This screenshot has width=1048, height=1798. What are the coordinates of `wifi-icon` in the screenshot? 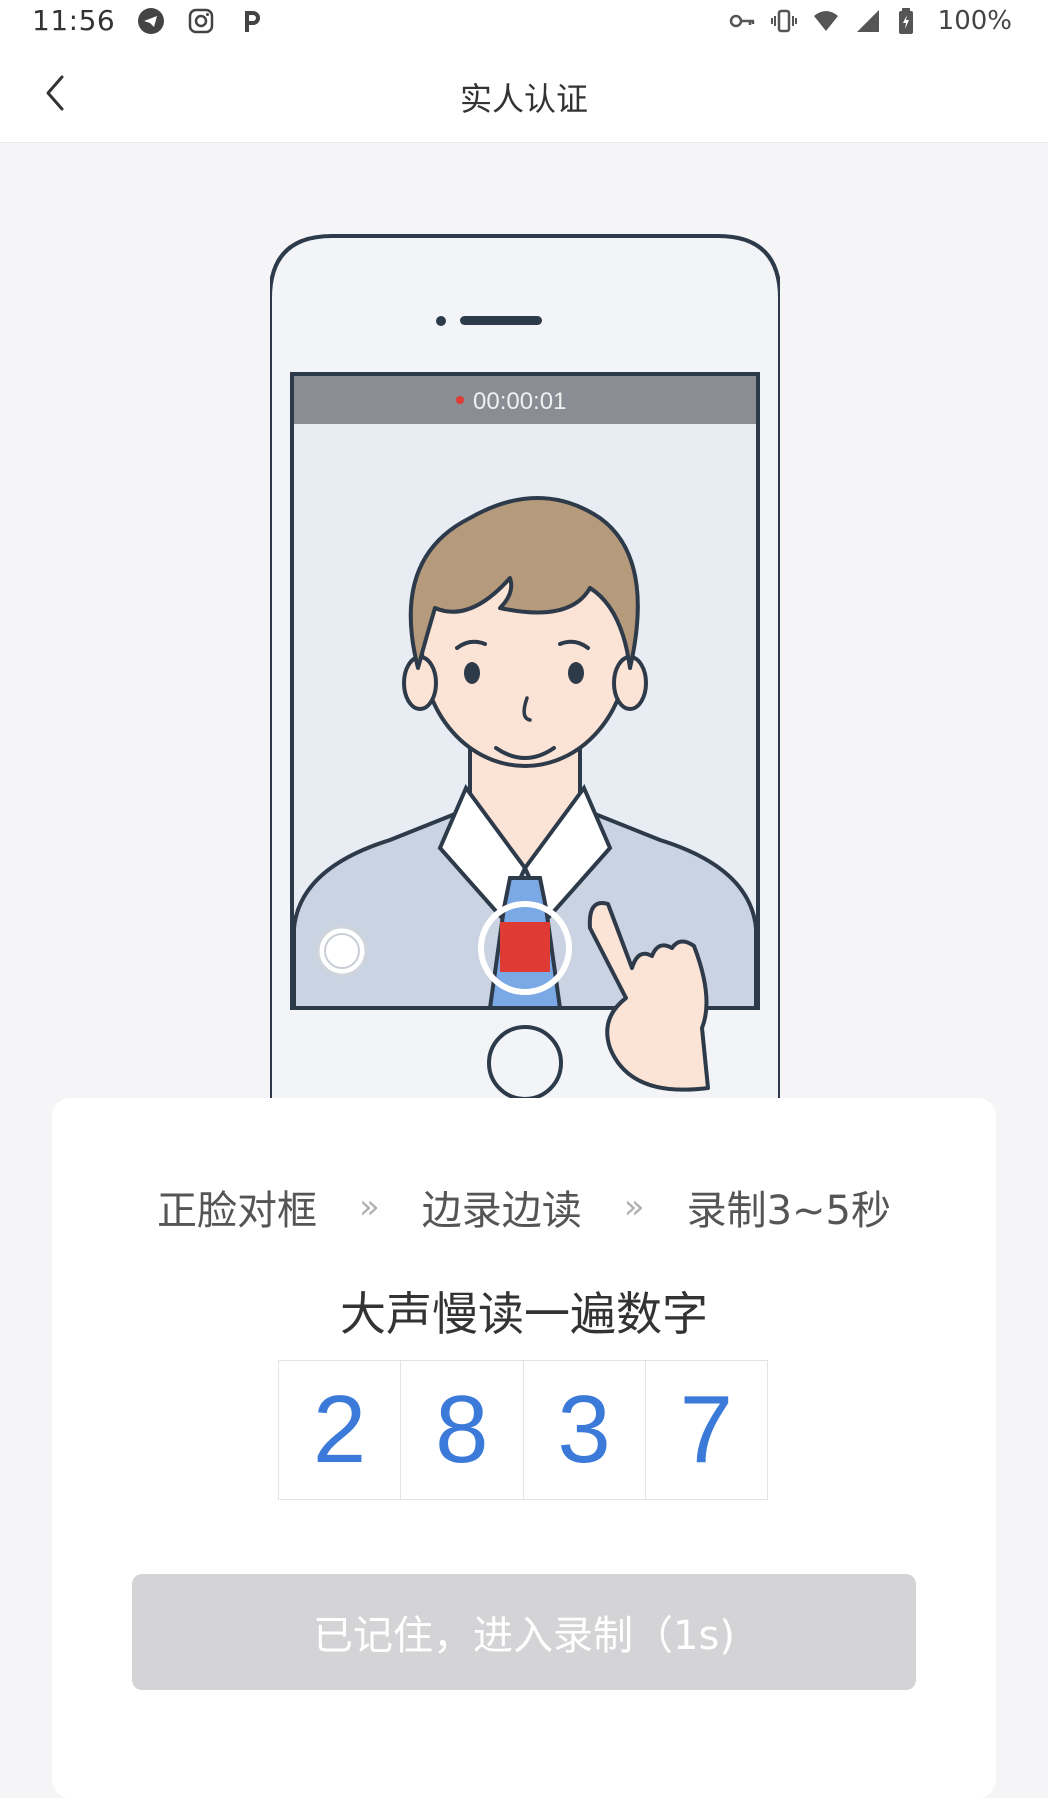 It's located at (826, 21).